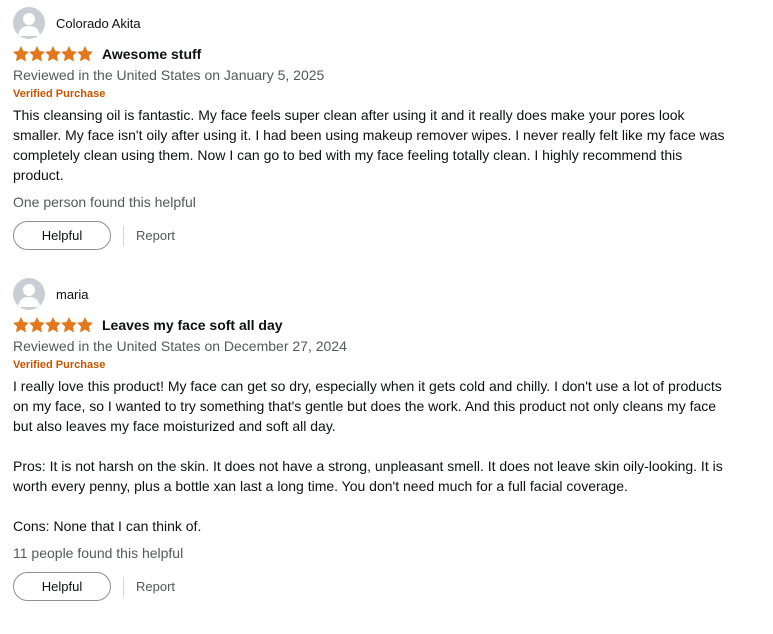 Image resolution: width=773 pixels, height=634 pixels. Describe the element at coordinates (107, 526) in the screenshot. I see `review-paragraph: Cons: None that I can think of.` at that location.